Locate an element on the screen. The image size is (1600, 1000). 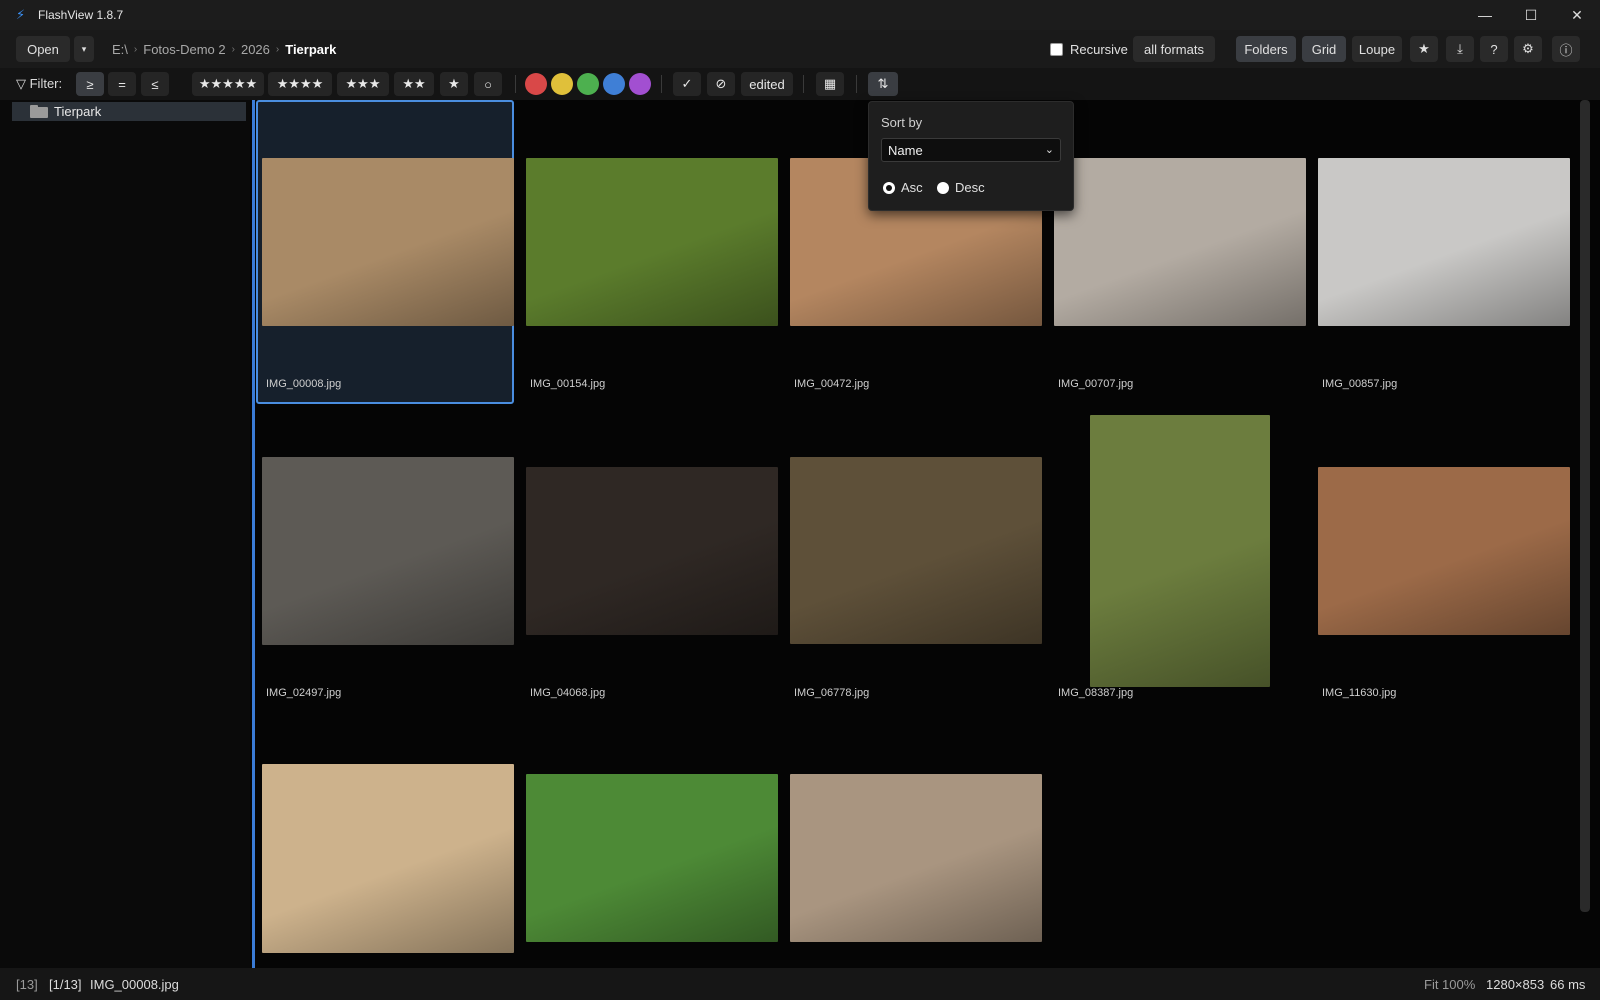
formats-button: all formats is located at coordinates (1174, 49).